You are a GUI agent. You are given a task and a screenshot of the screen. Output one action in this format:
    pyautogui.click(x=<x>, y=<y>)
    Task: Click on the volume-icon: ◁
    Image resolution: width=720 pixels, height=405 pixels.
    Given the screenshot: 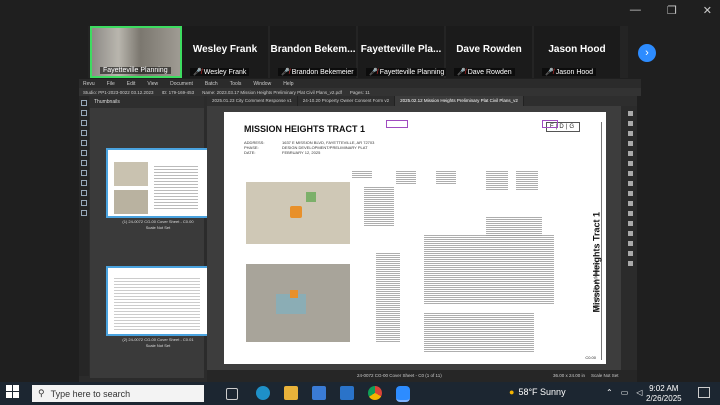 What is the action you would take?
    pyautogui.click(x=639, y=392)
    